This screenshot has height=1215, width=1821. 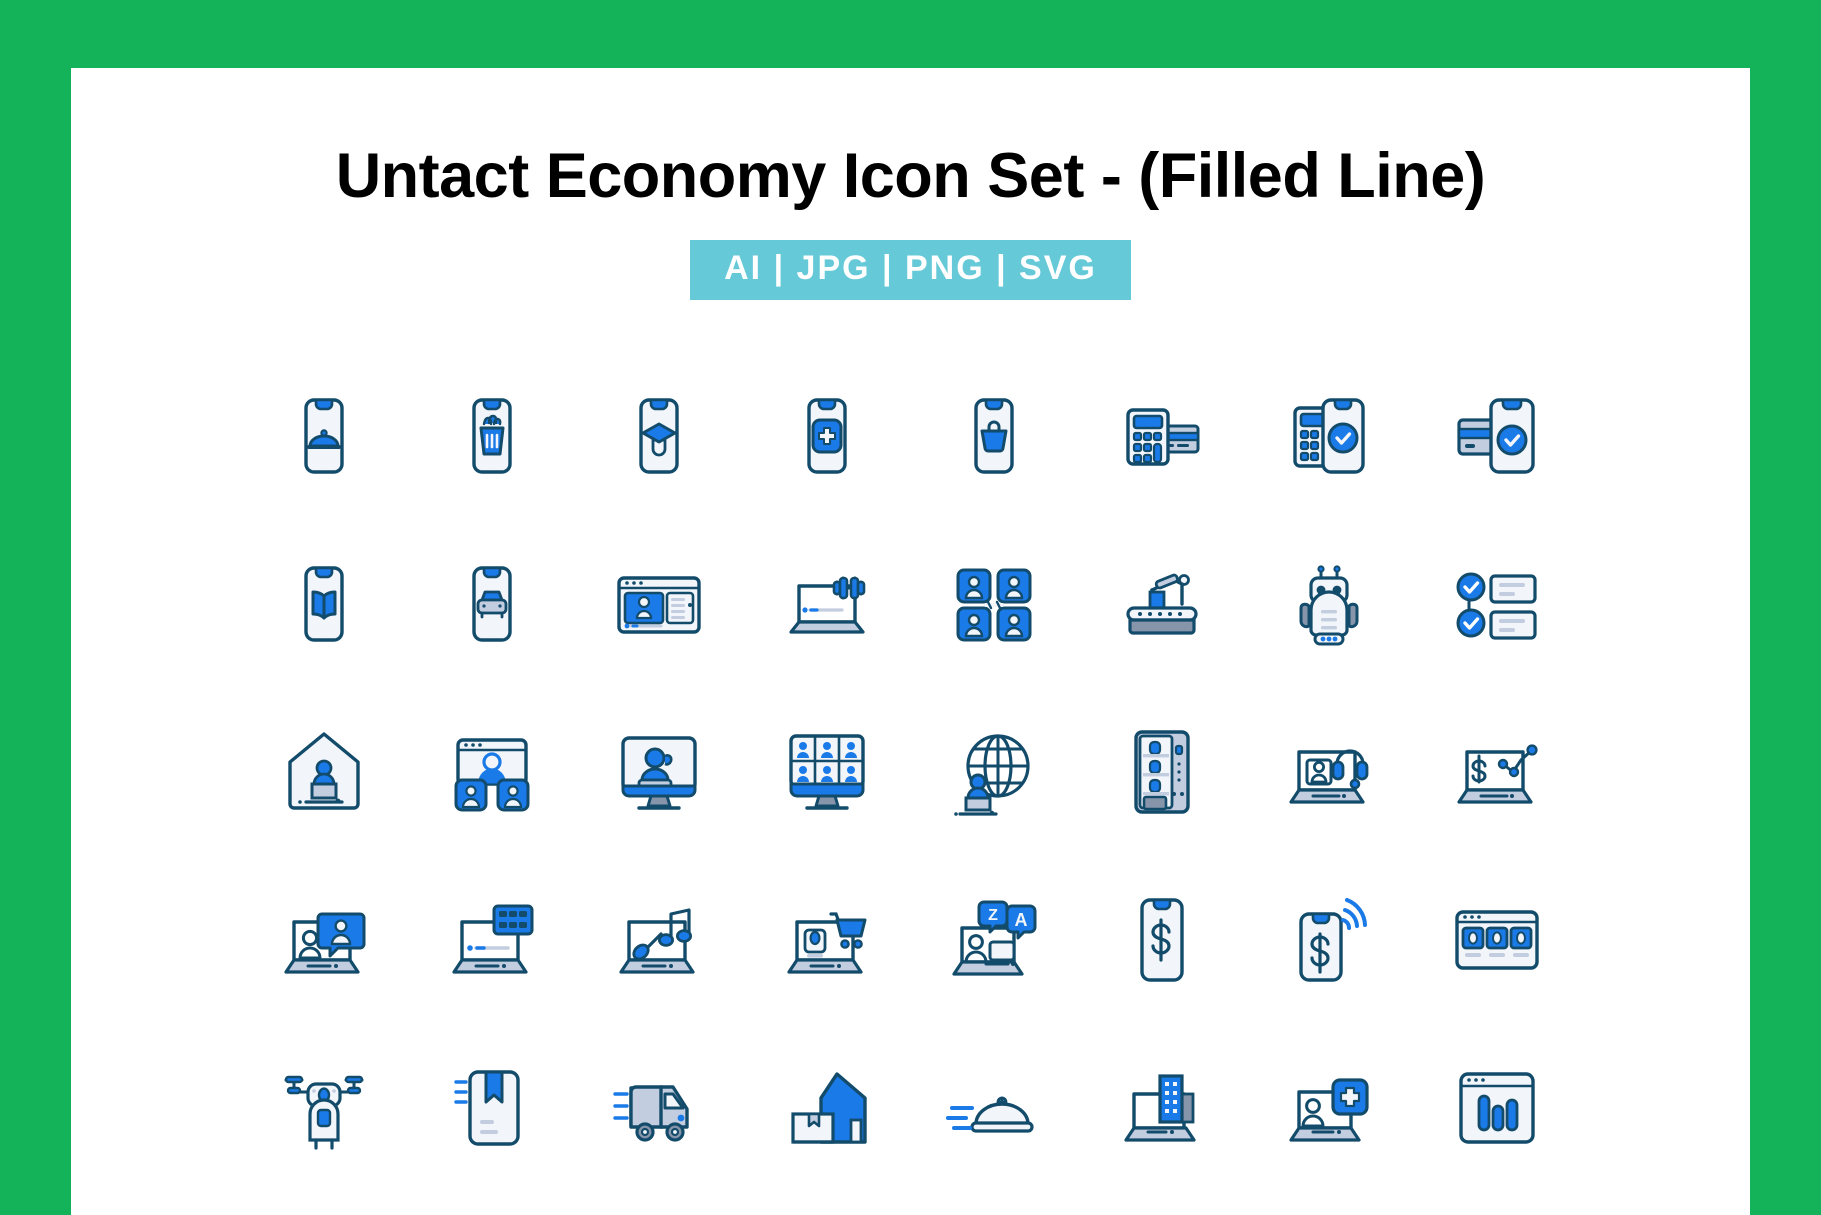 What do you see at coordinates (659, 604) in the screenshot?
I see `icon-video-streaming-window` at bounding box center [659, 604].